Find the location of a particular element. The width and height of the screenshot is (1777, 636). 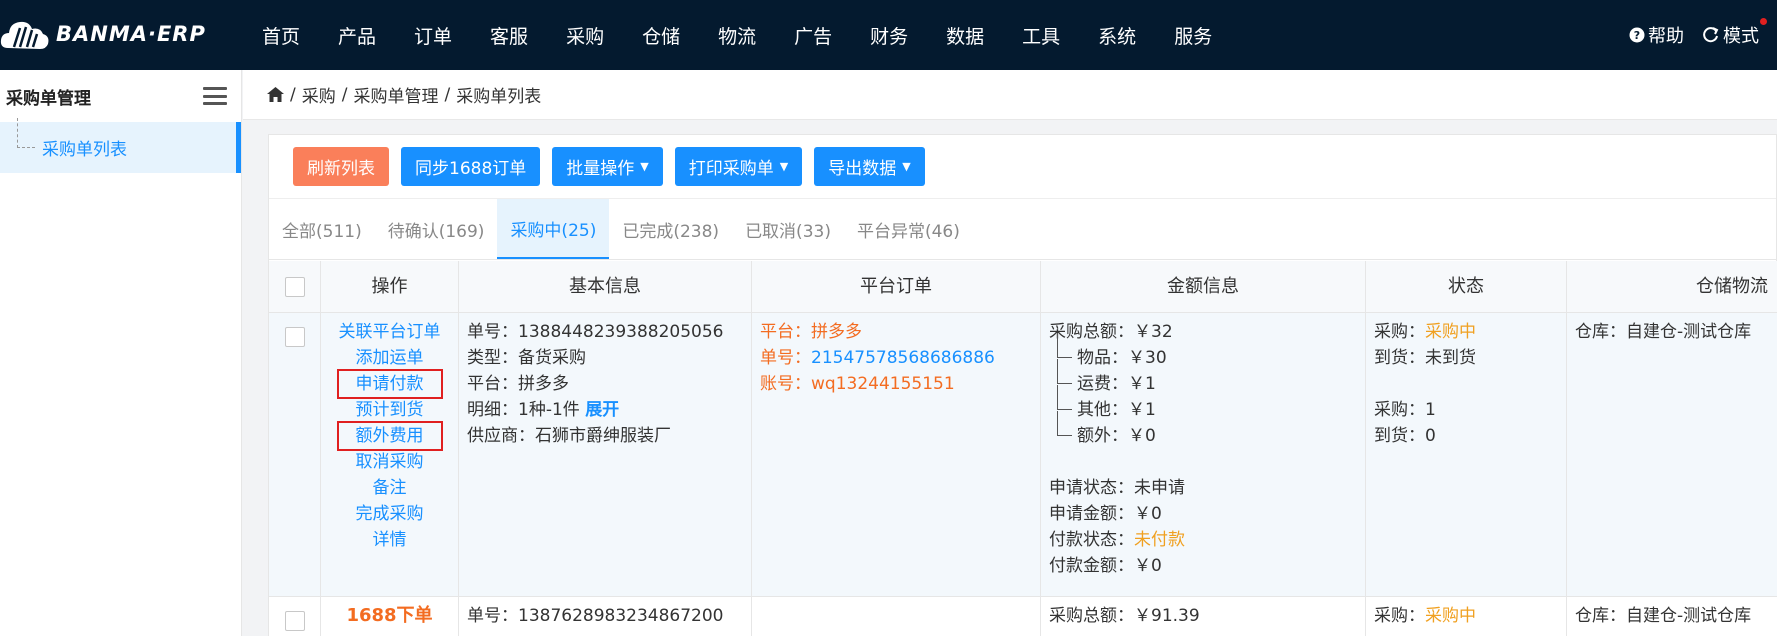

amount-cell: 采购总额：￥91.39 is located at coordinates (1203, 616).